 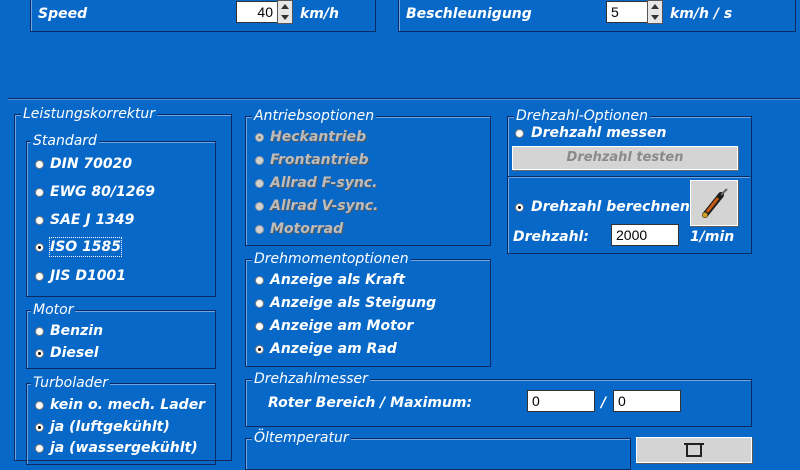 I want to click on radio-motorrad, so click(x=259, y=229).